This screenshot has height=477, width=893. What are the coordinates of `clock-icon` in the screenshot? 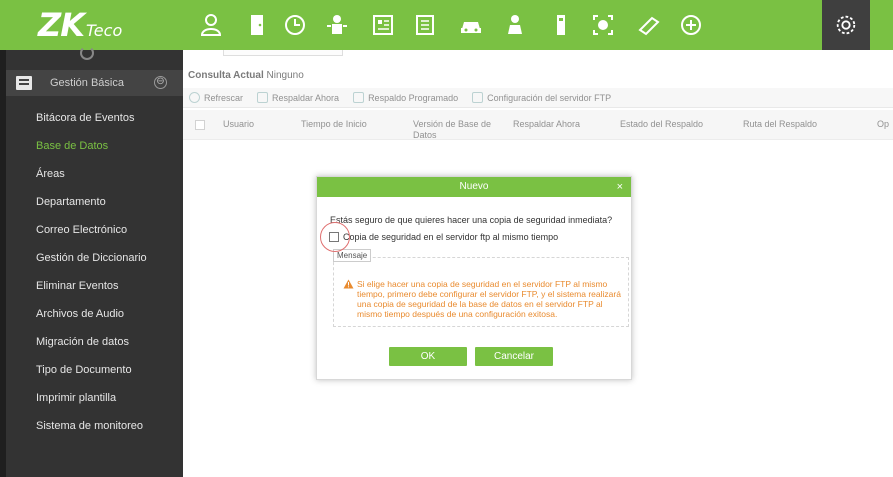 It's located at (295, 25).